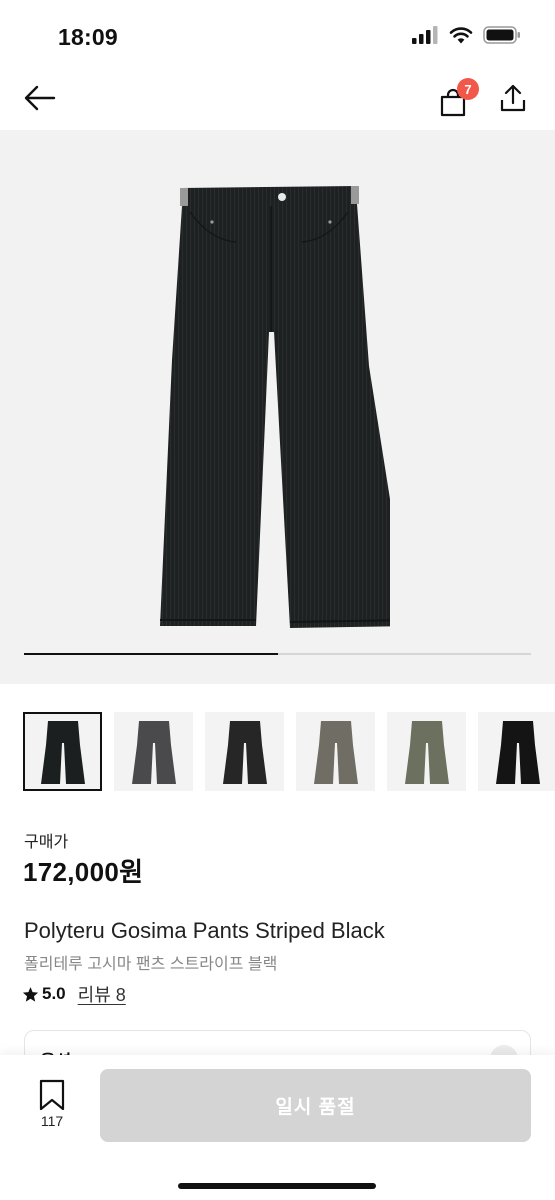  What do you see at coordinates (151, 964) in the screenshot?
I see `product-name-korean: 폴리테루 고시마 팬츠 스트라이프 블랙` at bounding box center [151, 964].